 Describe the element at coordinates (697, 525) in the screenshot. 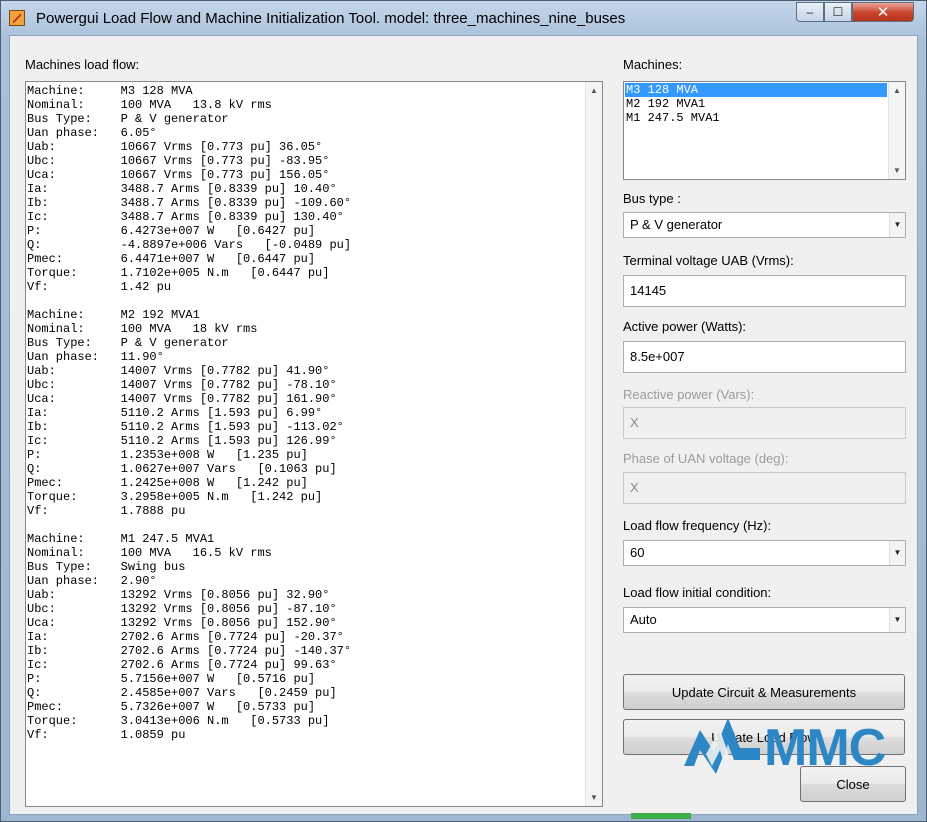

I see `frequency-label: Load flow frequency (Hz):` at that location.